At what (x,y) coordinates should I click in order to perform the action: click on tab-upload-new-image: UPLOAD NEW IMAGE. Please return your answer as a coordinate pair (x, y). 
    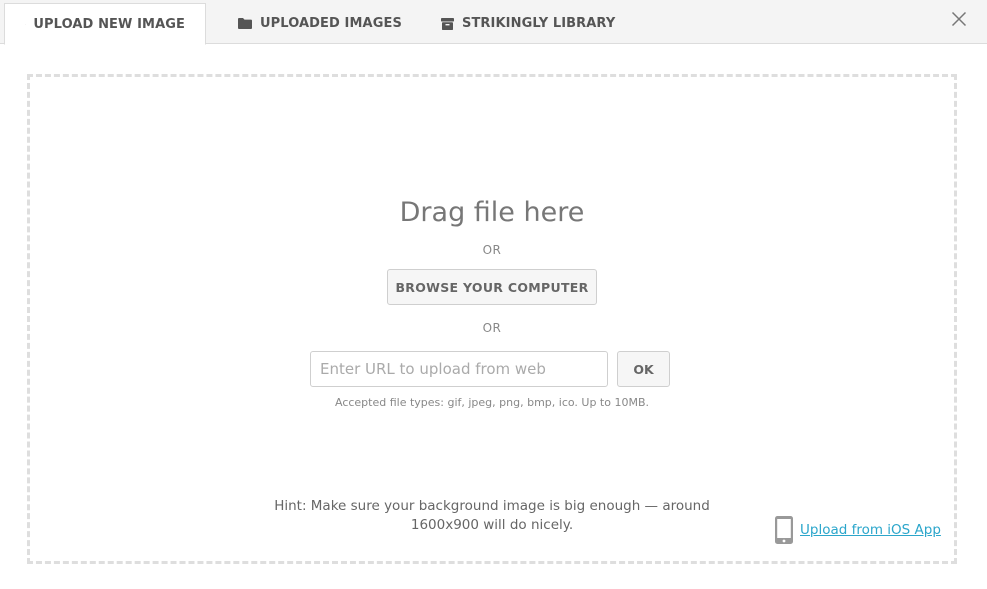
    Looking at the image, I should click on (105, 24).